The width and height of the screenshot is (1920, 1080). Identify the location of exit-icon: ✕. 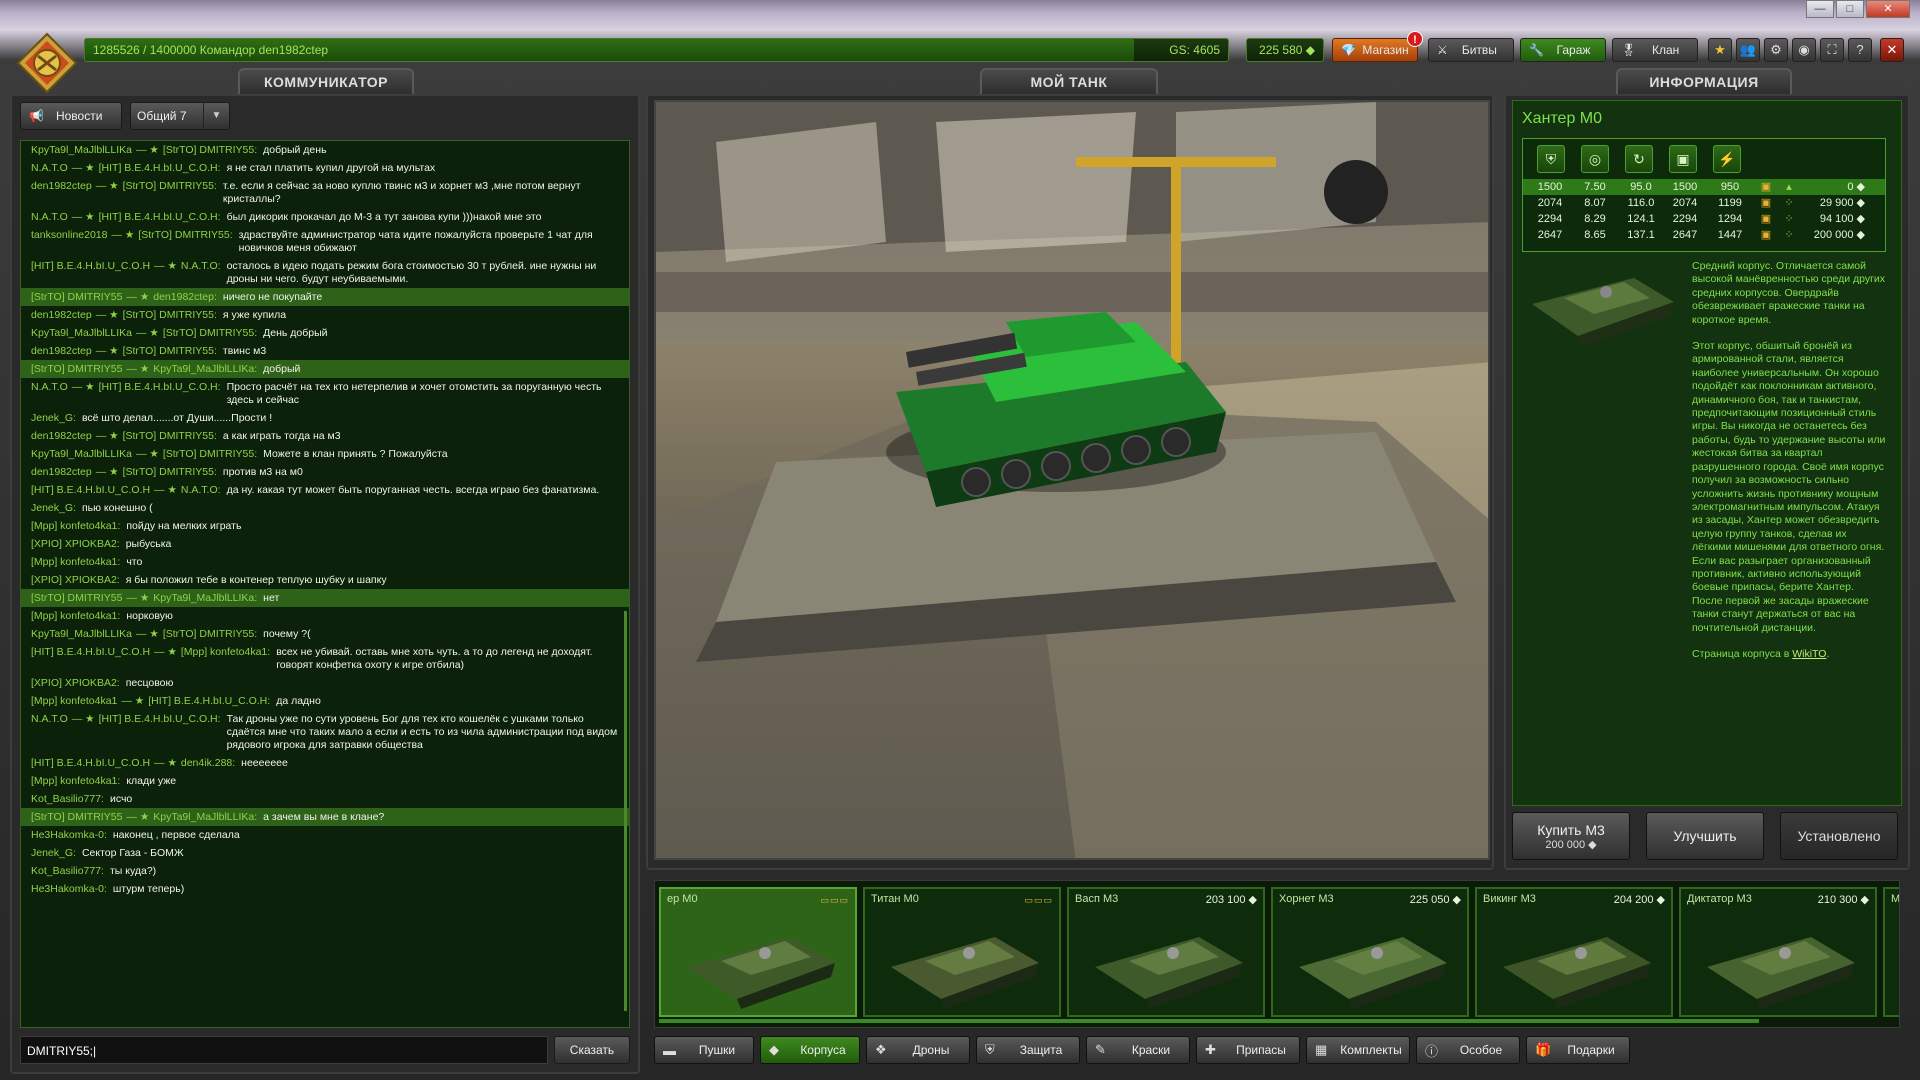
(1892, 50).